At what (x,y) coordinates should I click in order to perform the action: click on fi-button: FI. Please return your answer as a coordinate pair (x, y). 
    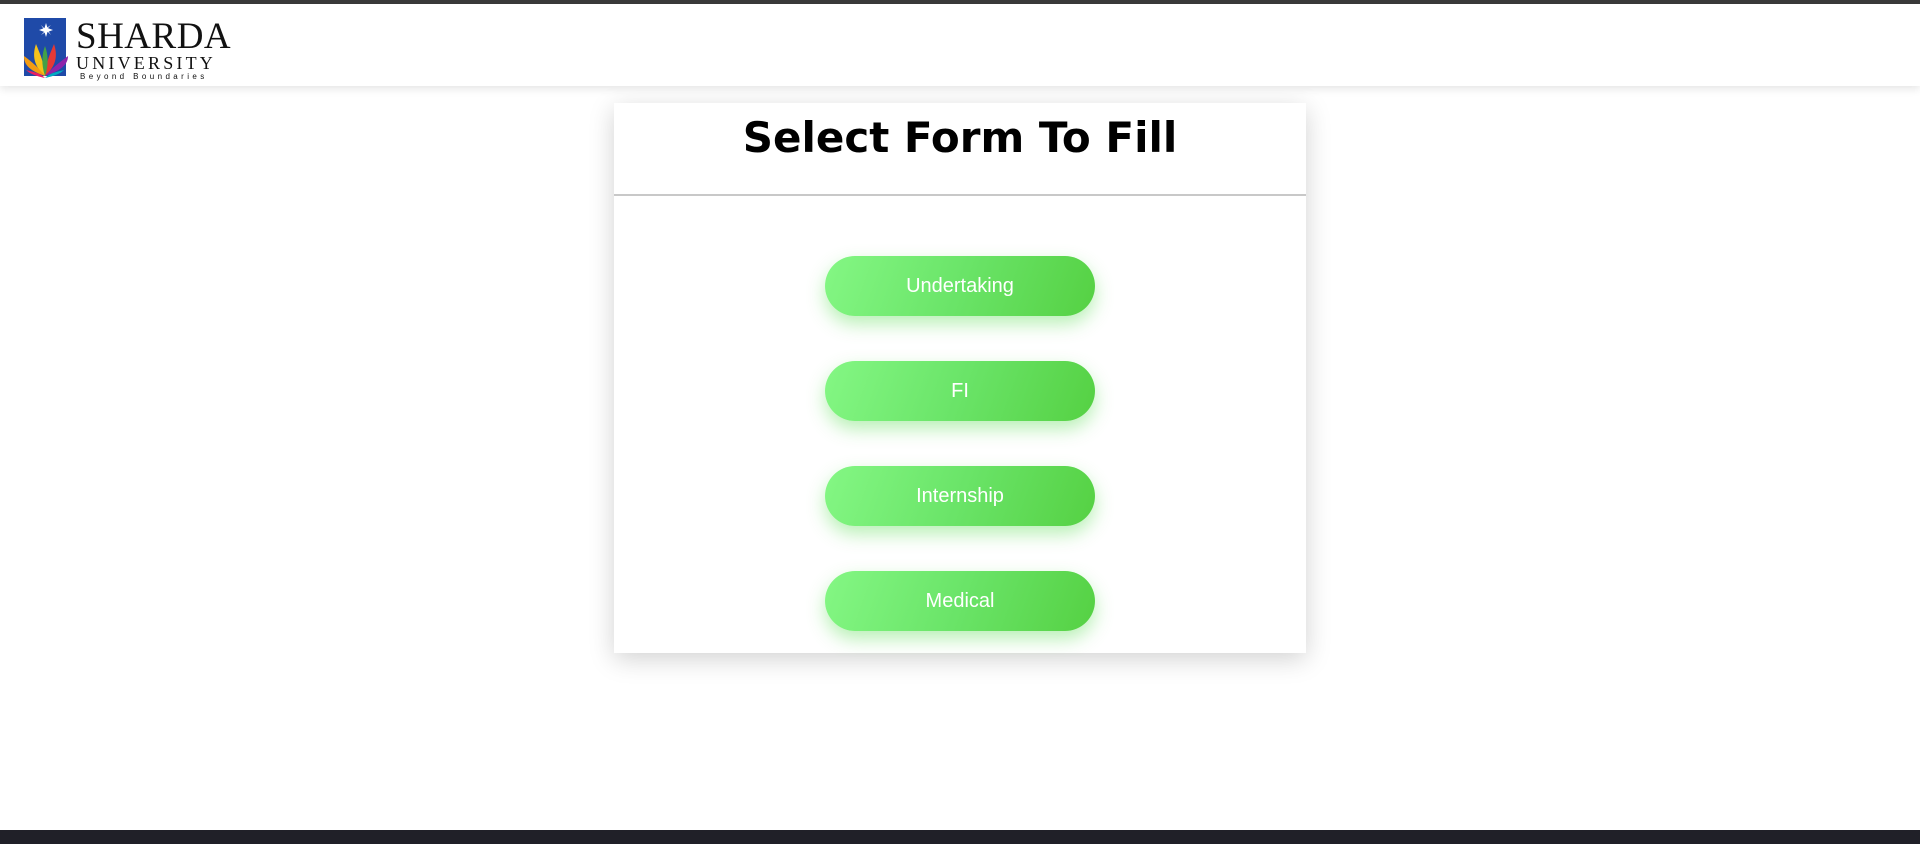
    Looking at the image, I should click on (960, 391).